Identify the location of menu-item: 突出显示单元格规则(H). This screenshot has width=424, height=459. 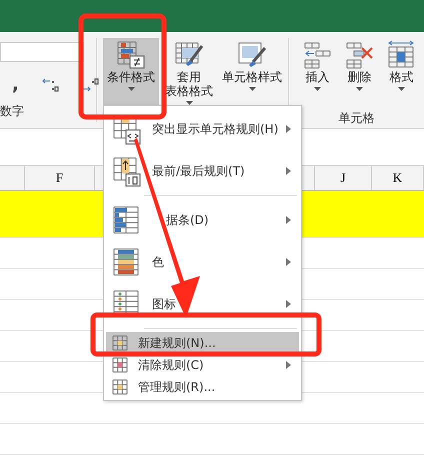
(202, 129).